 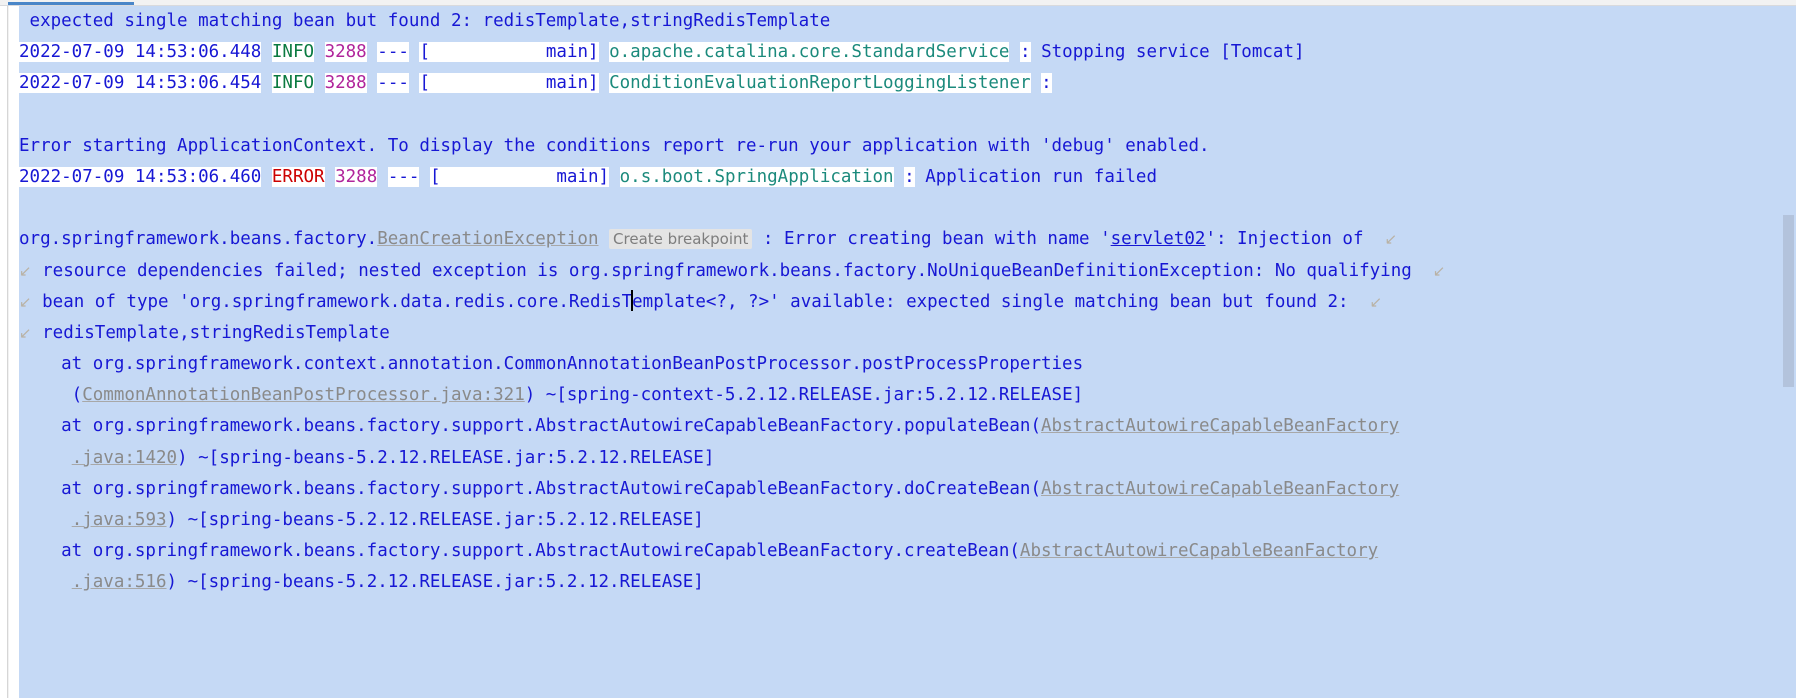 I want to click on console-text: redisTemplate,stringRedisTemplate, so click(x=216, y=332).